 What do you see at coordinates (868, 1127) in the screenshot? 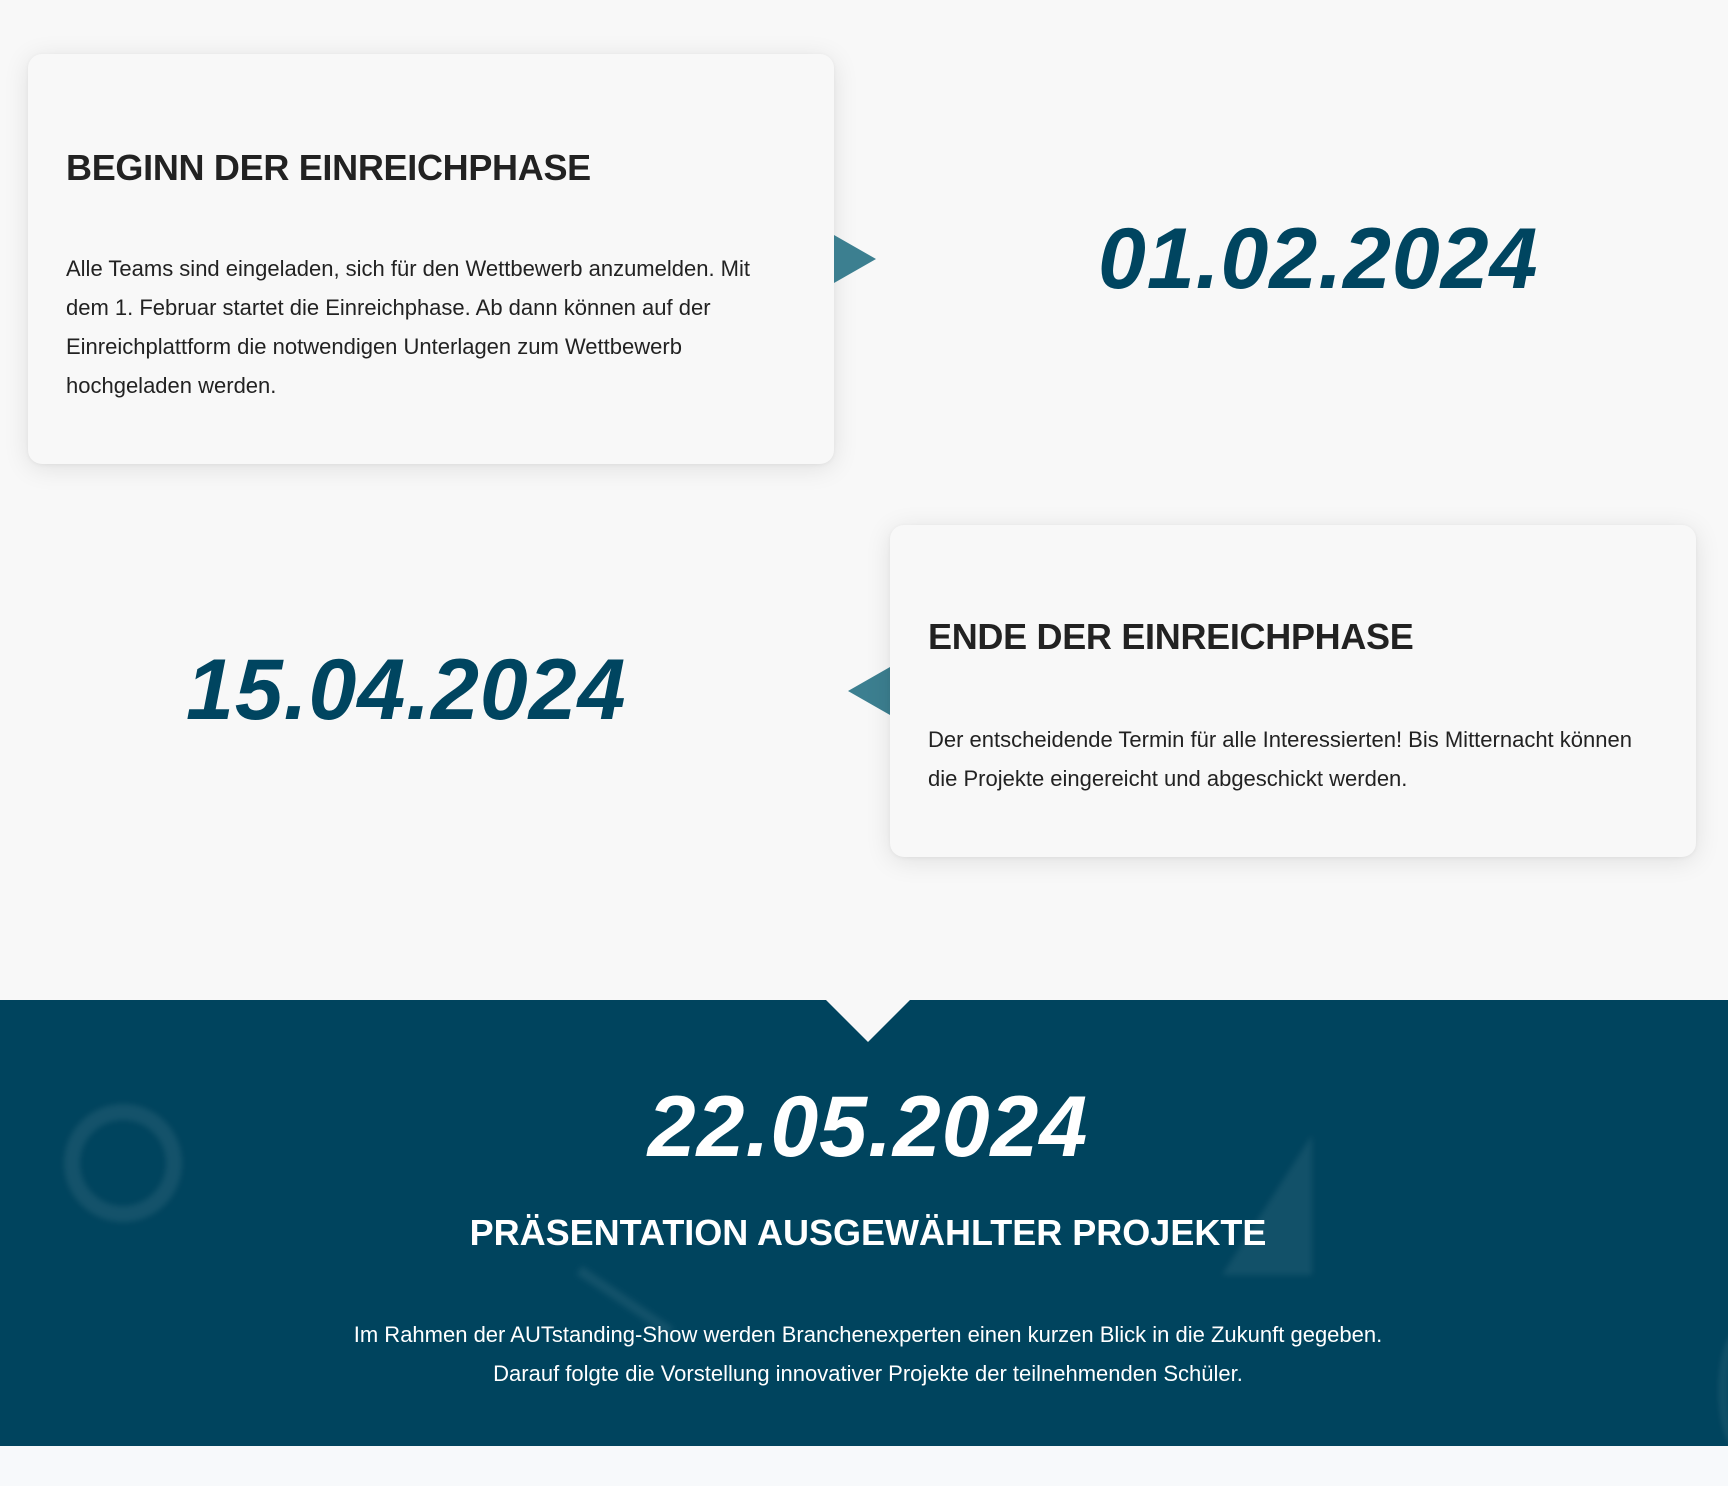
I see `highlight-date: 22.05.2024` at bounding box center [868, 1127].